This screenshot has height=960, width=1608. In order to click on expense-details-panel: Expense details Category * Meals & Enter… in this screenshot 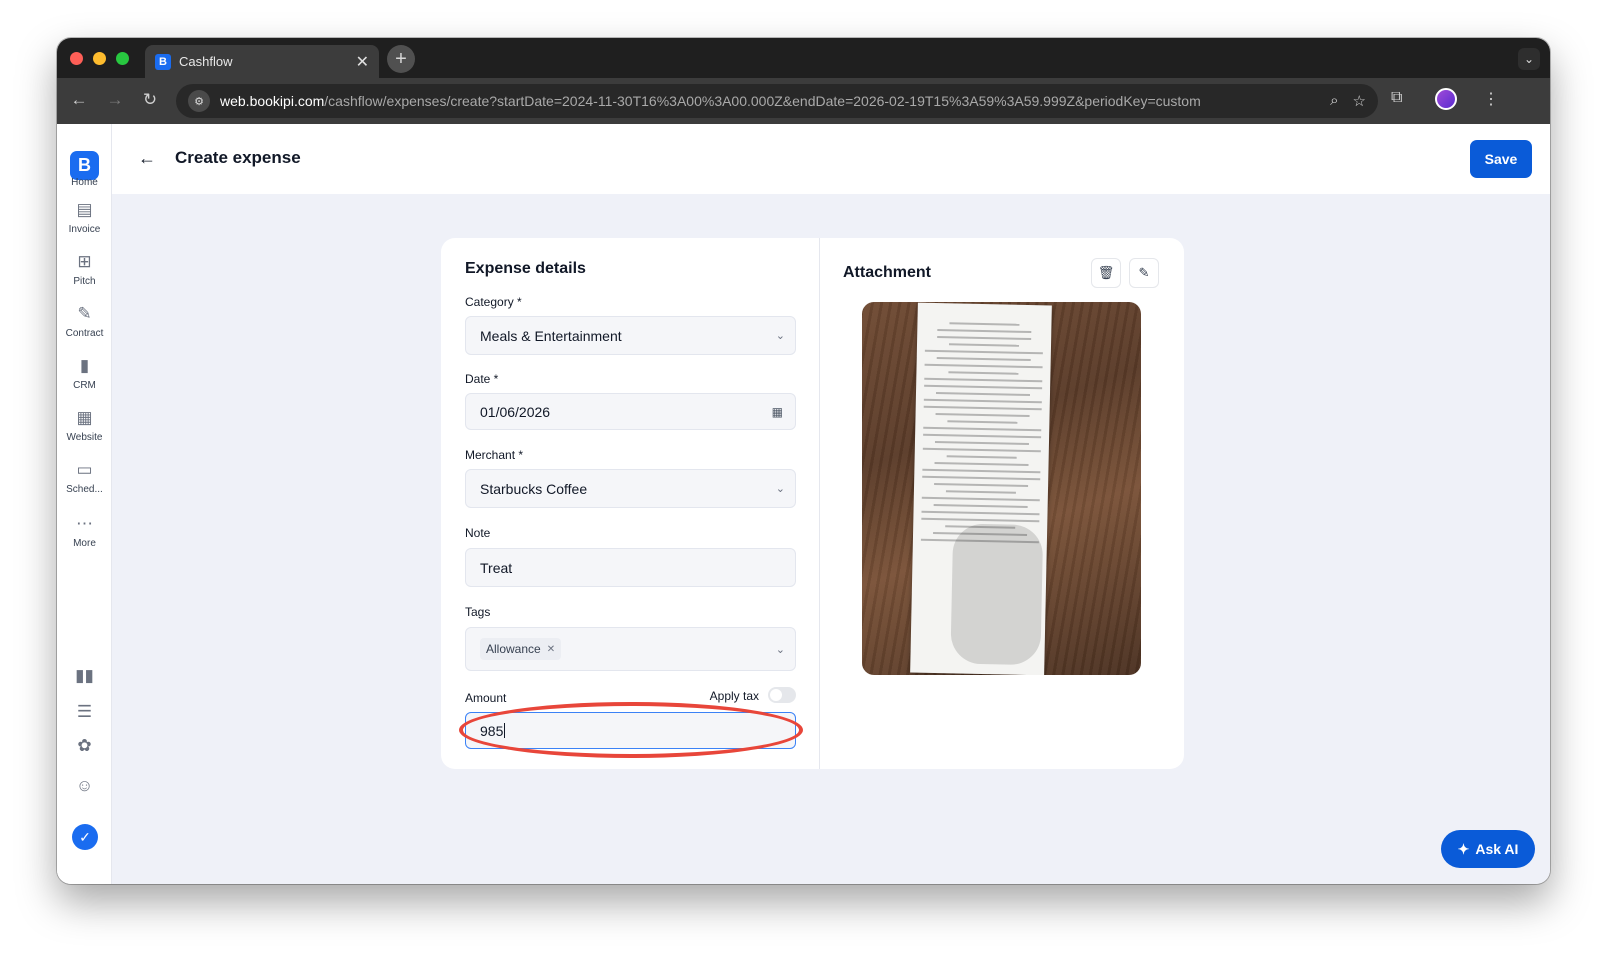, I will do `click(630, 503)`.